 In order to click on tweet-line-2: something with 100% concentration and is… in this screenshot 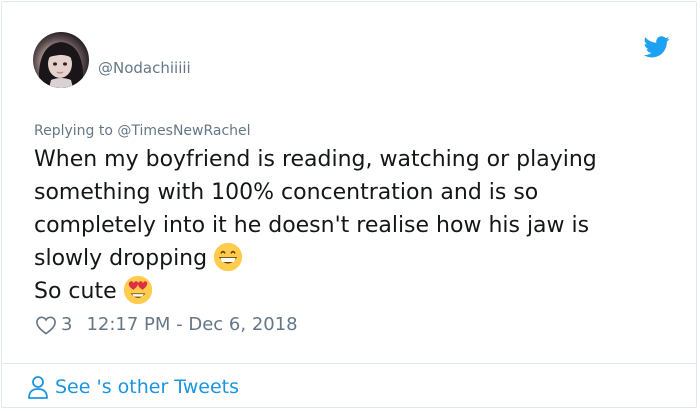, I will do `click(286, 192)`.